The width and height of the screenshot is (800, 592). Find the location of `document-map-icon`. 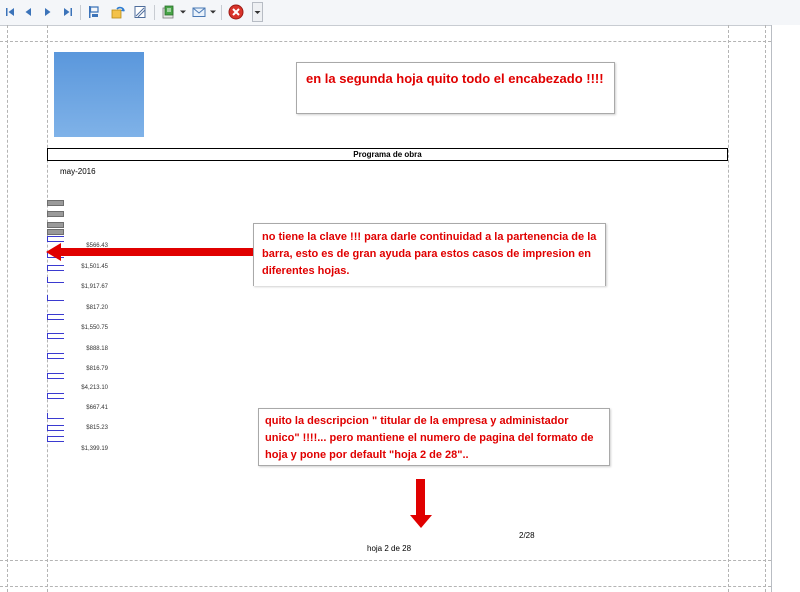

document-map-icon is located at coordinates (94, 12).